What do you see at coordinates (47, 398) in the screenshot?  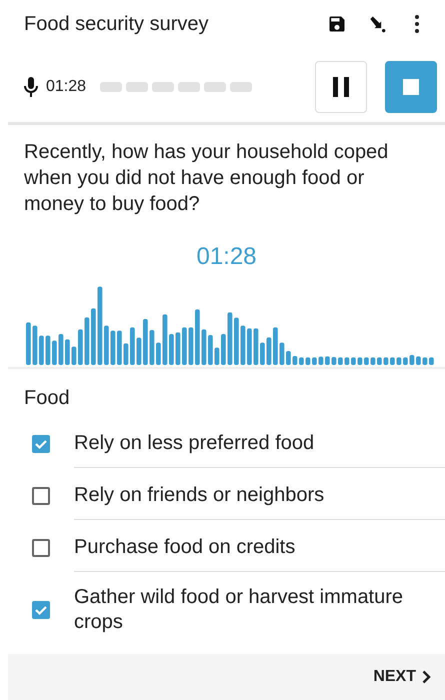 I see `section-title: Food` at bounding box center [47, 398].